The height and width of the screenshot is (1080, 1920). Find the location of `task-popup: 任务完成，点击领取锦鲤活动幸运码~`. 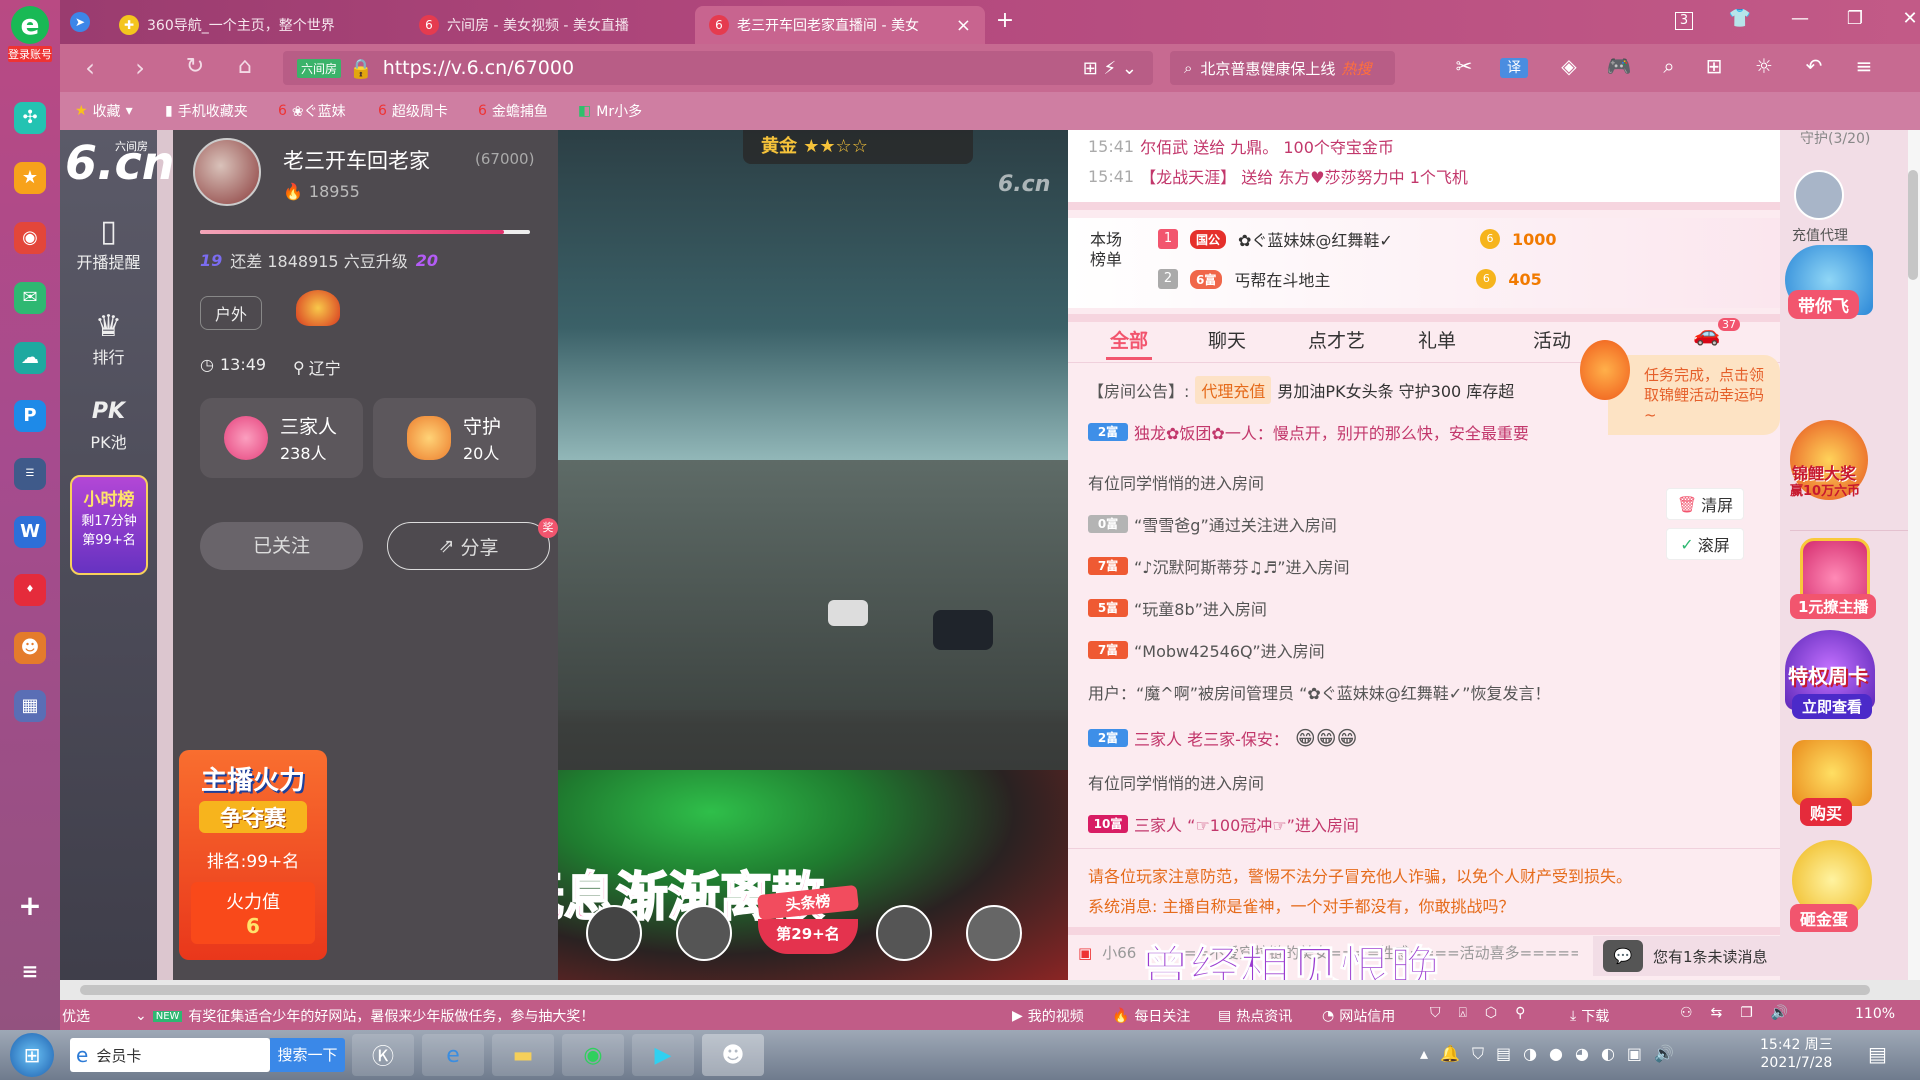

task-popup: 任务完成，点击领取锦鲤活动幸运码~ is located at coordinates (1694, 395).